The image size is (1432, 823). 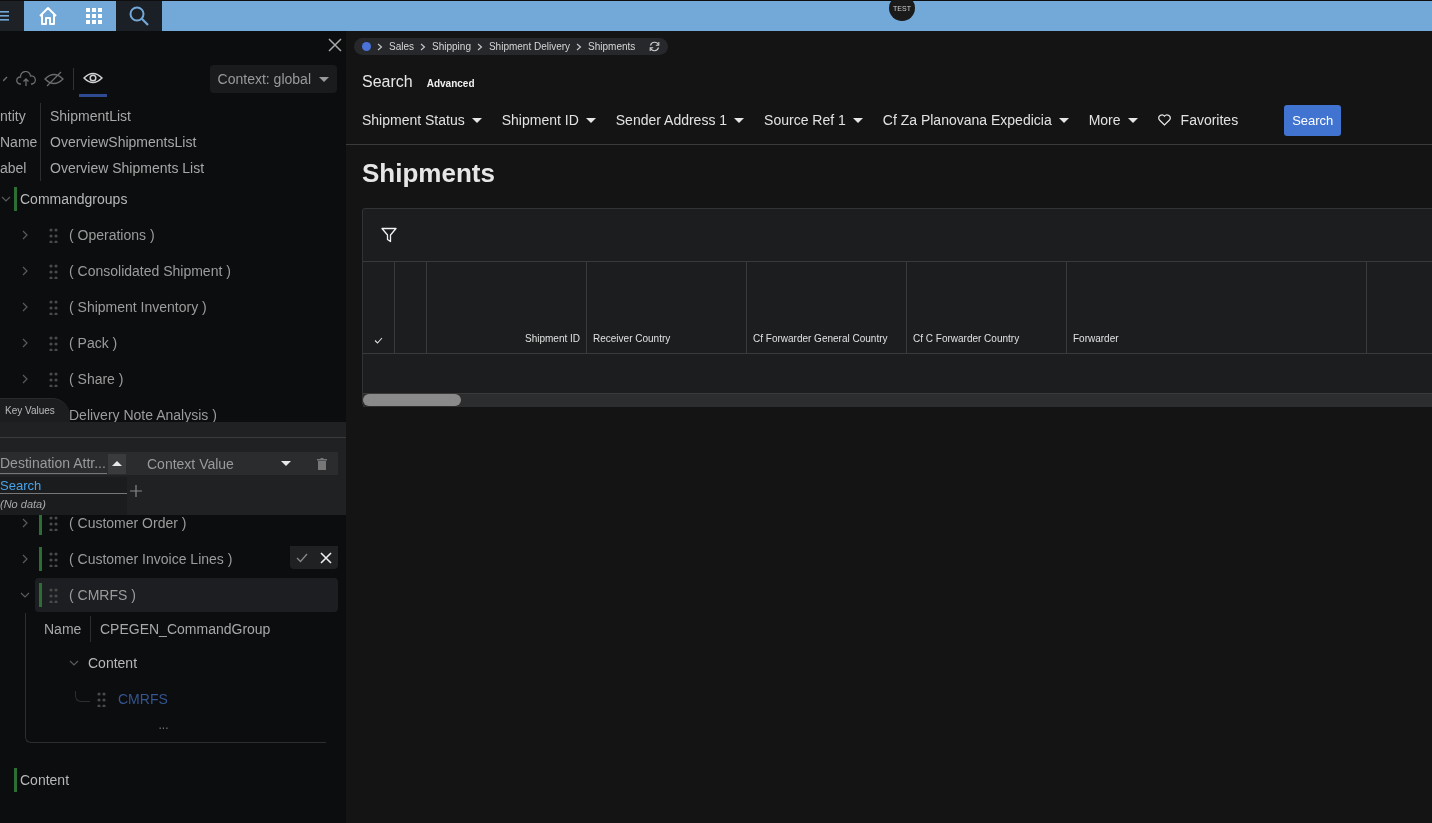 What do you see at coordinates (667, 307) in the screenshot?
I see `column-header: Receiver Country` at bounding box center [667, 307].